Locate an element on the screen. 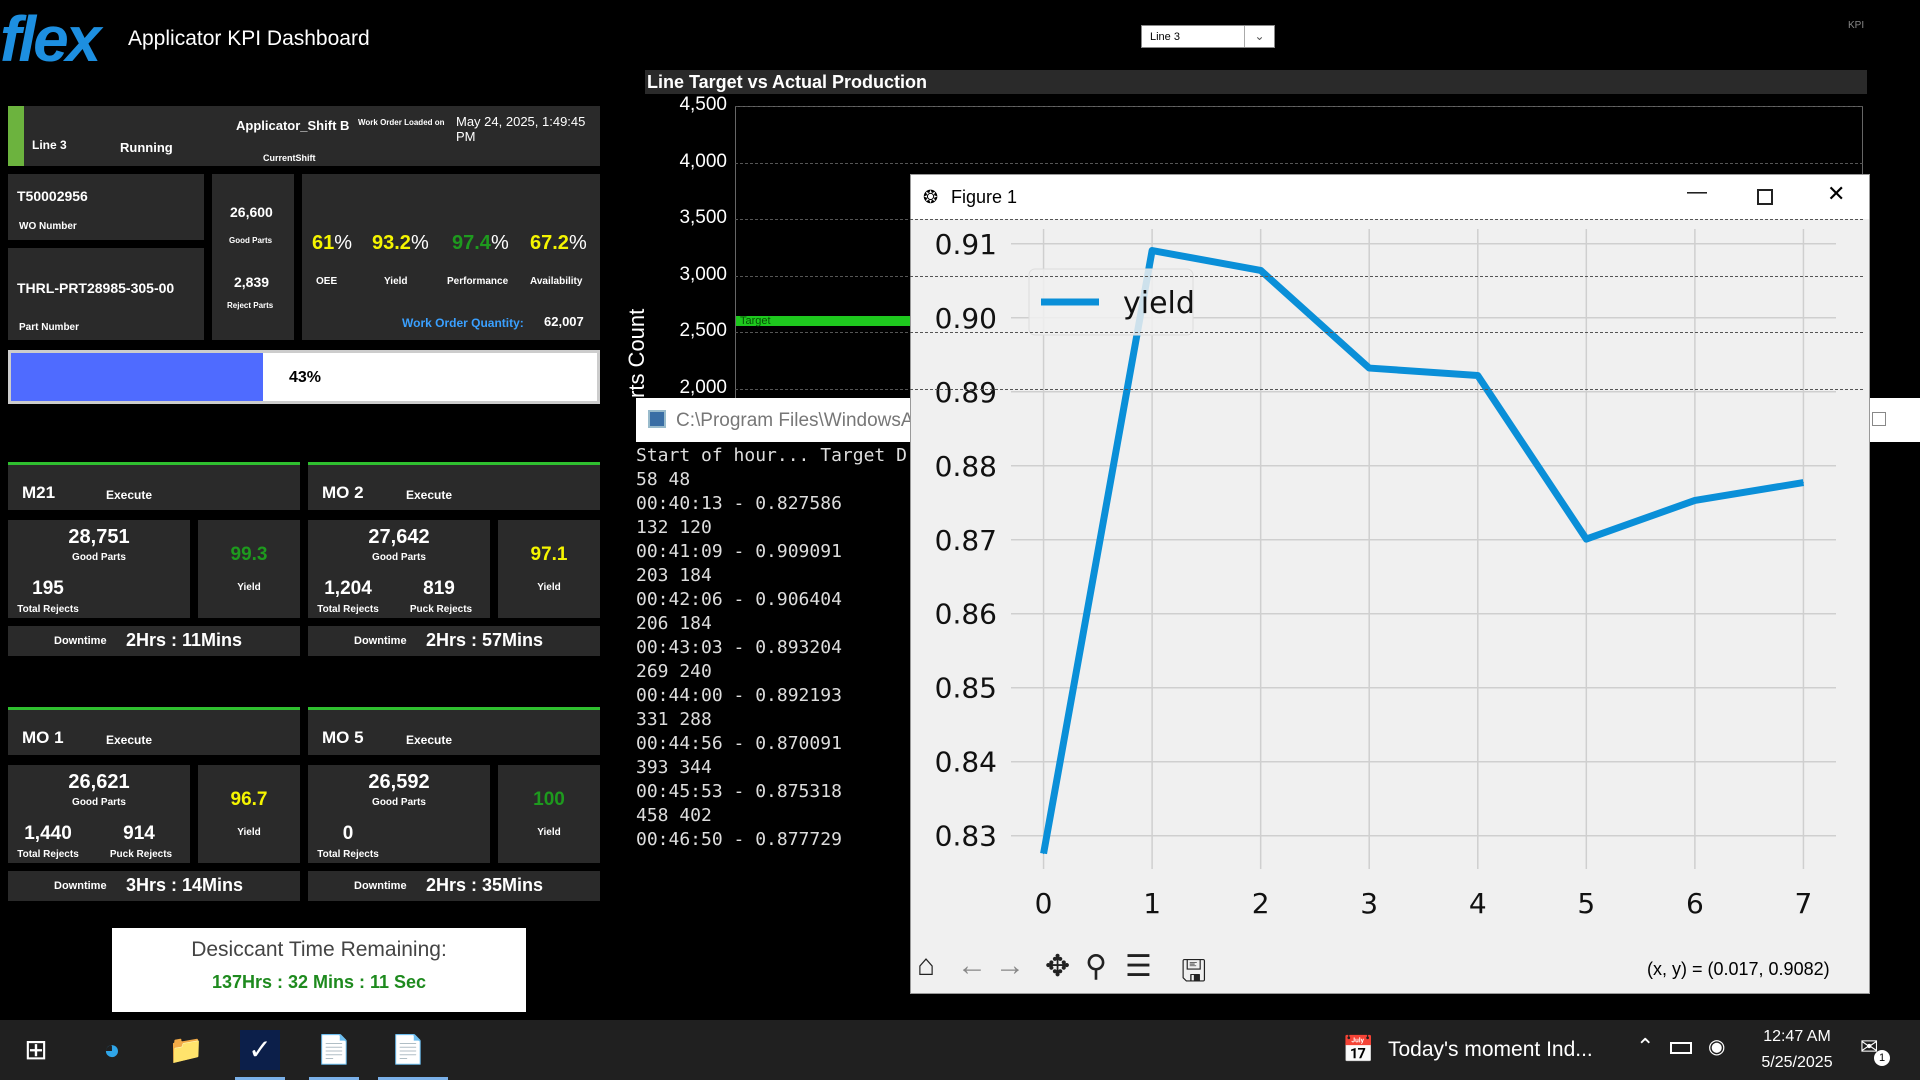  machine-name: M21 is located at coordinates (39, 492).